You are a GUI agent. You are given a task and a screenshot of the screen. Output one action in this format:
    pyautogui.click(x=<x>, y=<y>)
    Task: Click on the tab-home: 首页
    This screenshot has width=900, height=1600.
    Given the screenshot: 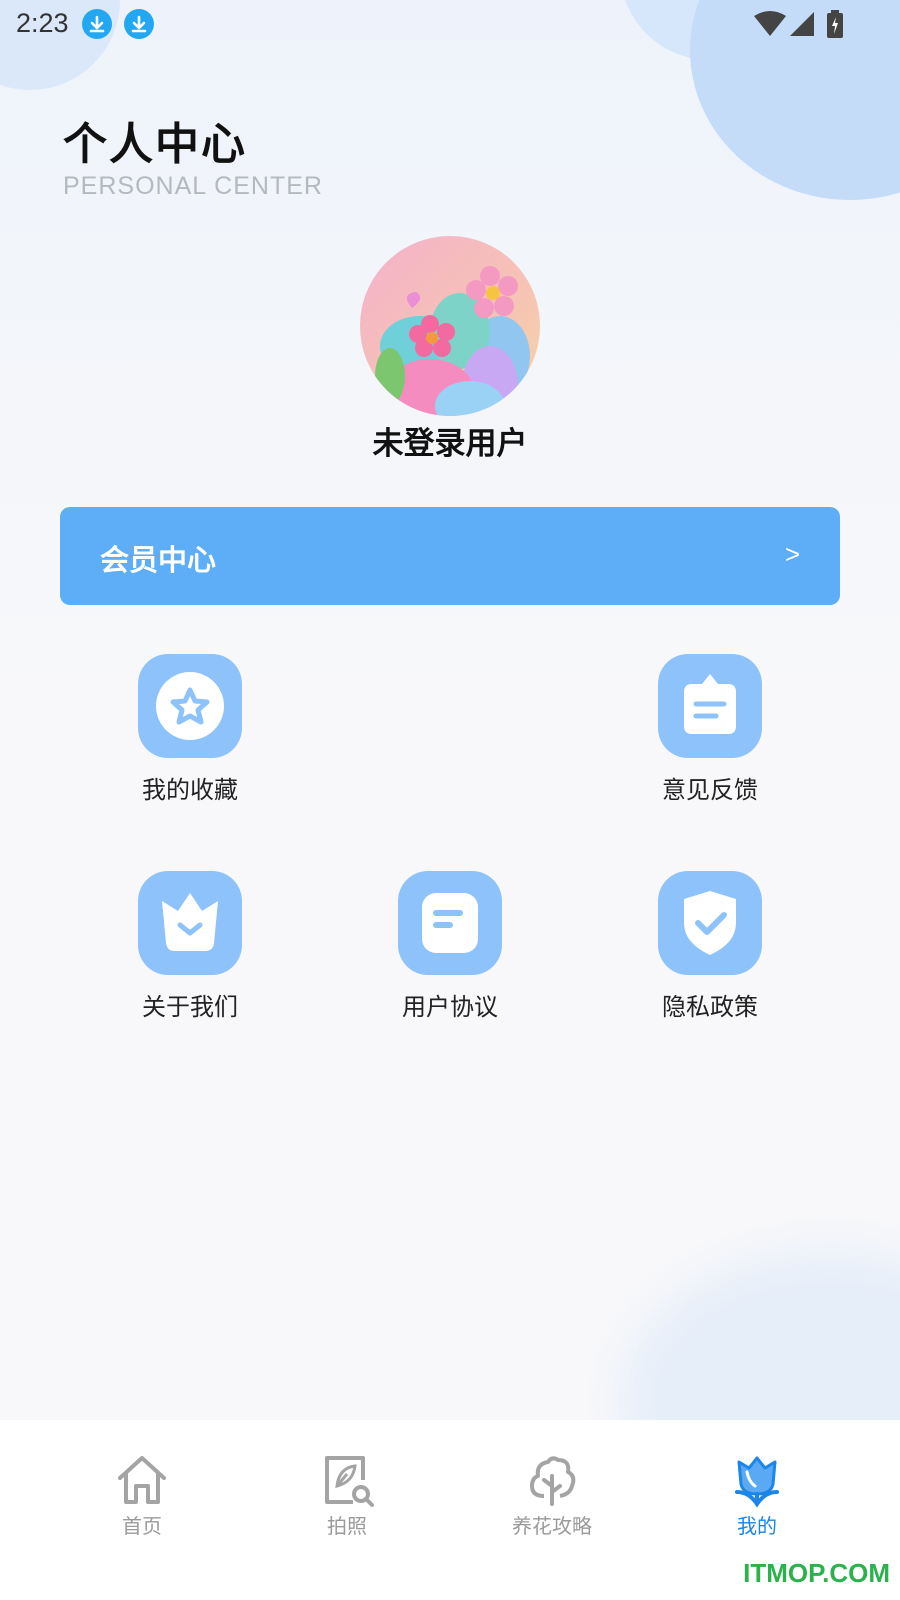 What is the action you would take?
    pyautogui.click(x=142, y=1495)
    